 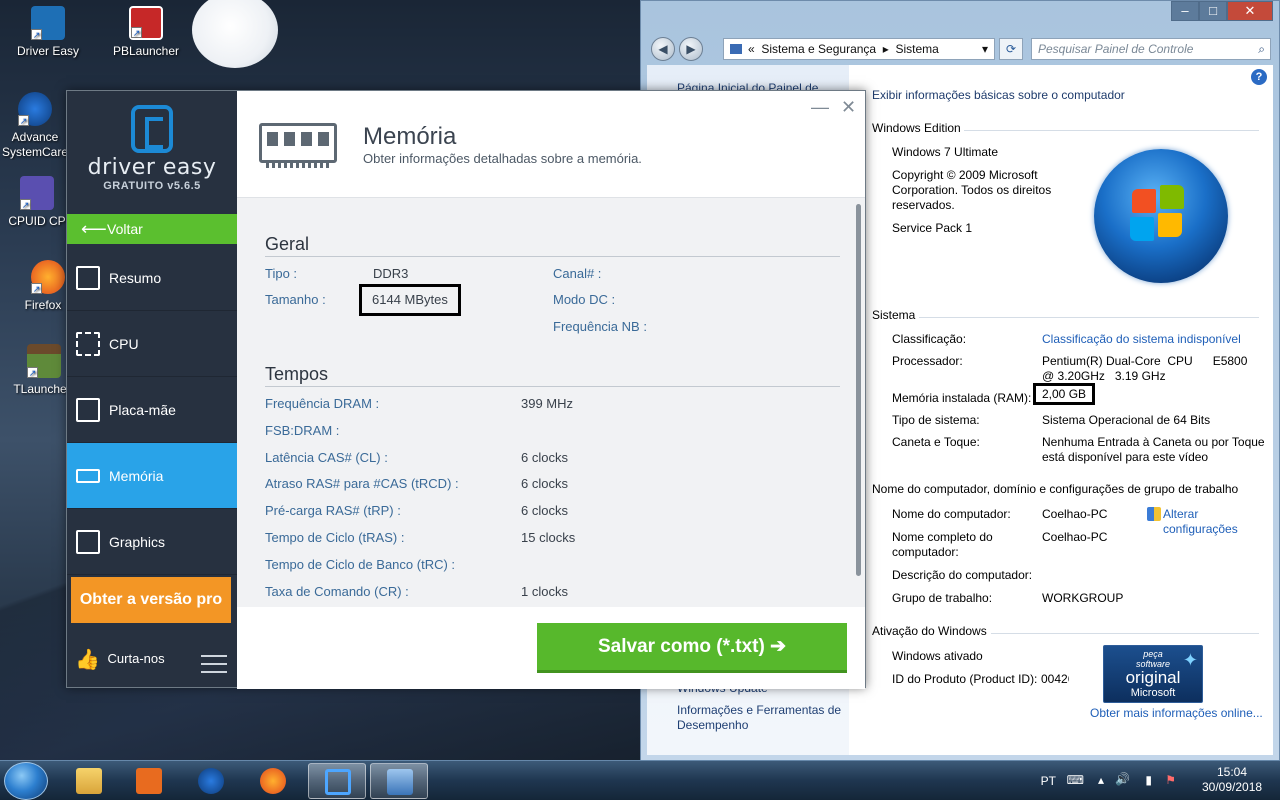 I want to click on sidebar-link-performance: Informações e Ferramentas de Desempenho, so click(x=759, y=718).